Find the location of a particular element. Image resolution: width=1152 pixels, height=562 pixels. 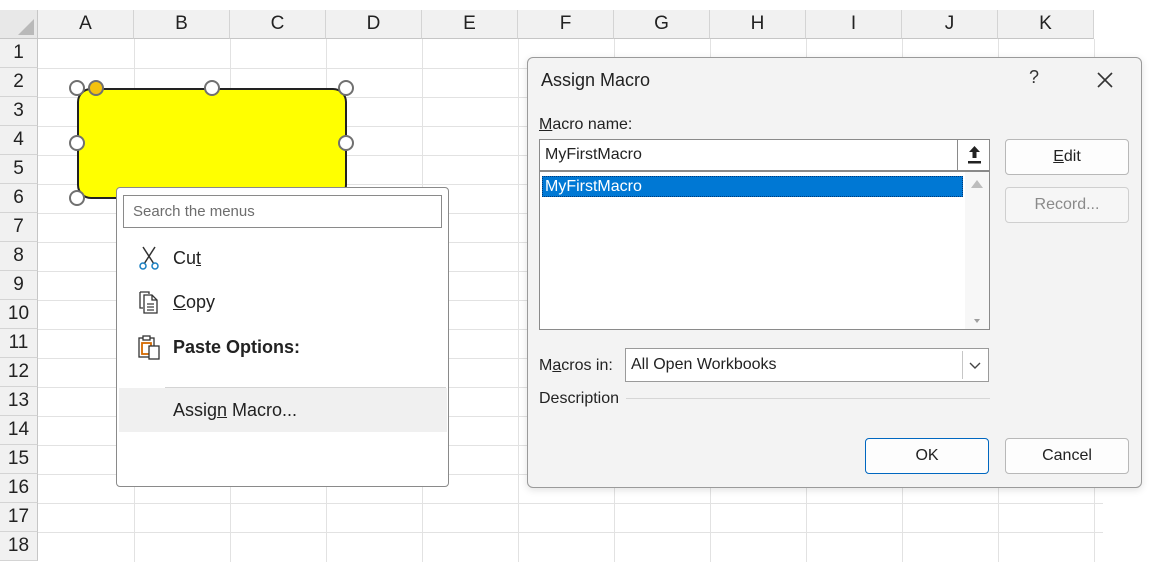

row-header-3: 3 is located at coordinates (19, 111).